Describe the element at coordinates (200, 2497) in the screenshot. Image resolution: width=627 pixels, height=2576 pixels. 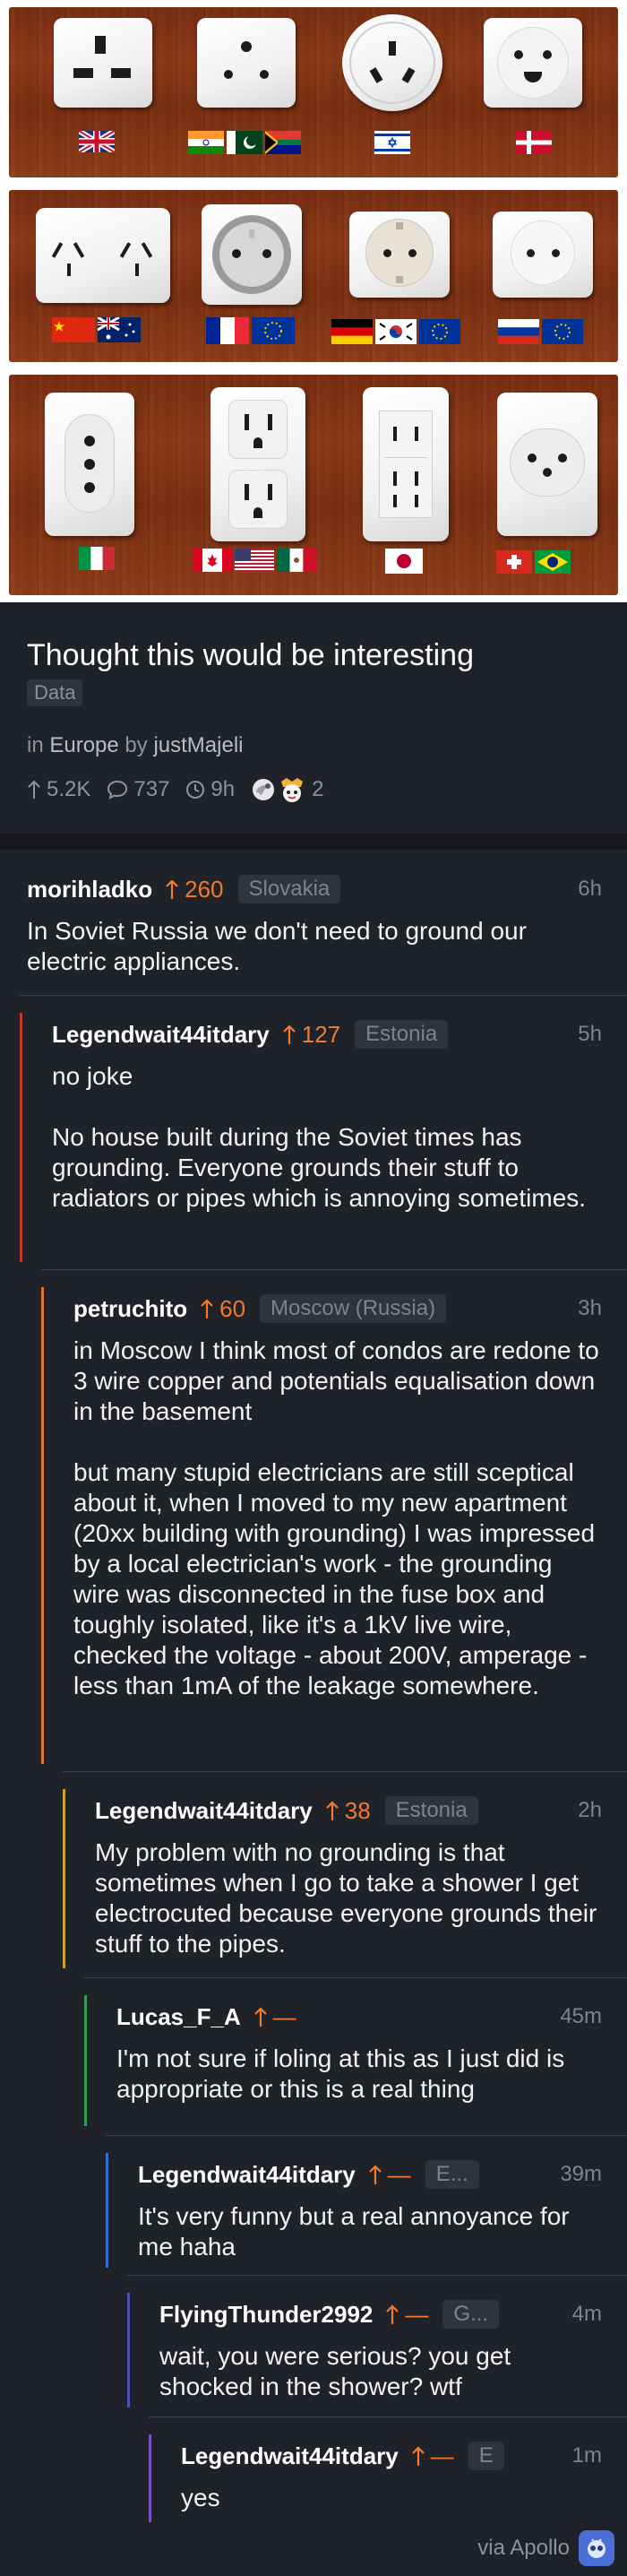
I see `comment-paragraph: yes` at that location.